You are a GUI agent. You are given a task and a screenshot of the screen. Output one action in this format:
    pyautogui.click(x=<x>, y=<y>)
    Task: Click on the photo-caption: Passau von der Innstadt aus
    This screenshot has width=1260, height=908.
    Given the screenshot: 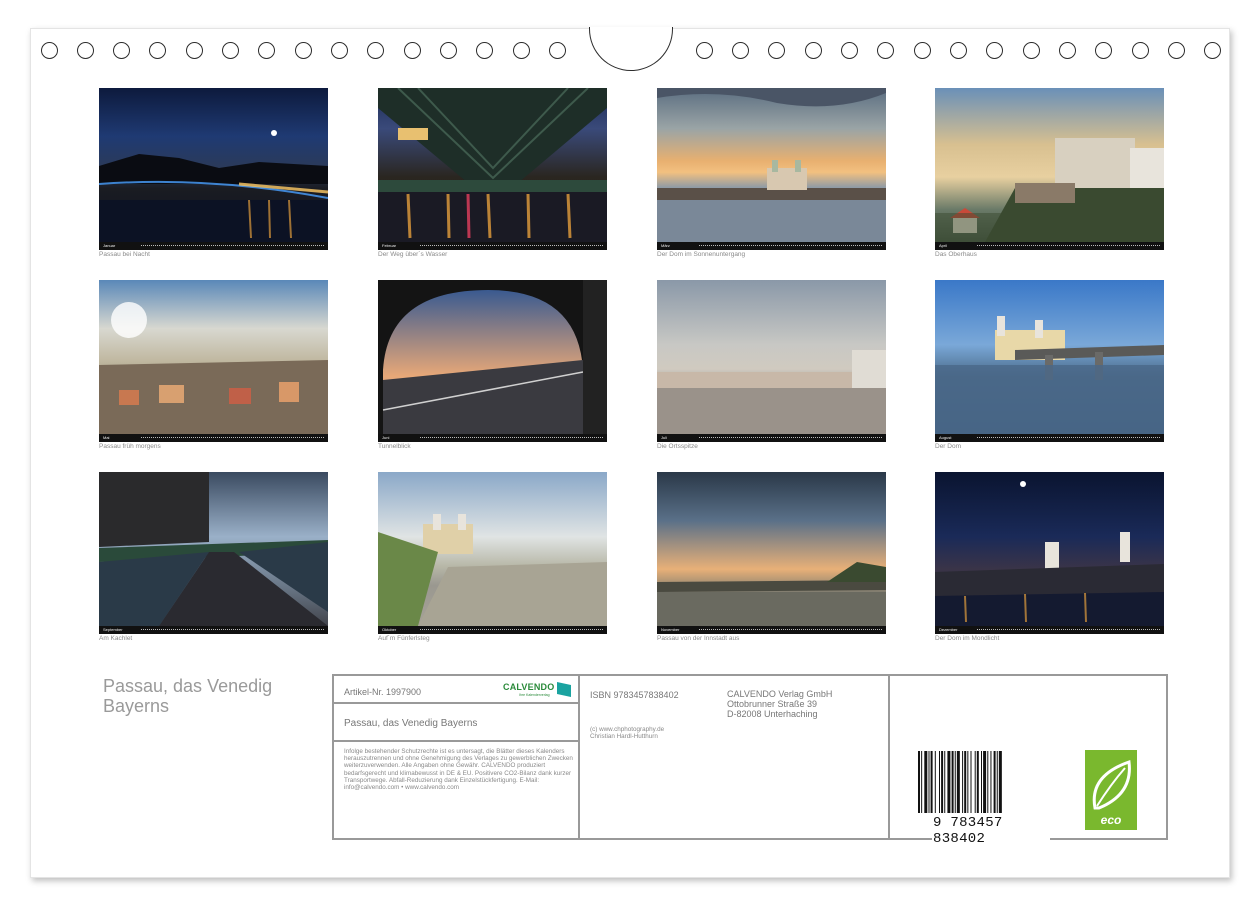 What is the action you would take?
    pyautogui.click(x=698, y=638)
    